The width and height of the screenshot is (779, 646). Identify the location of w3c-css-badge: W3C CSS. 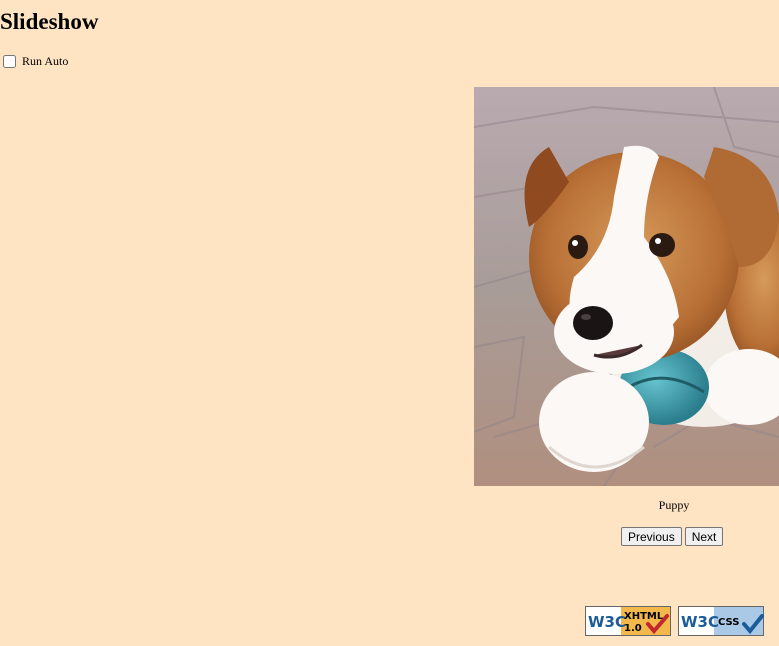
(721, 621).